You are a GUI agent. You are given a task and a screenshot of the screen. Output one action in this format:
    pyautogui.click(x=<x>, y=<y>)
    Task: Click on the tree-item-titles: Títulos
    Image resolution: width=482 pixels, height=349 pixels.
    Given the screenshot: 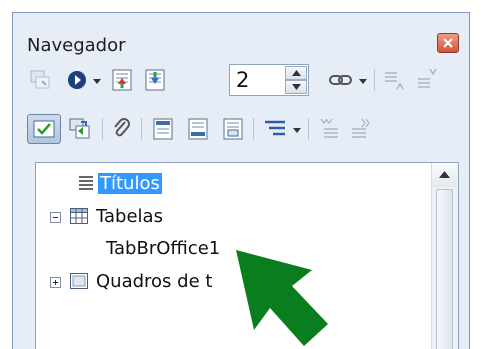 What is the action you would take?
    pyautogui.click(x=235, y=184)
    